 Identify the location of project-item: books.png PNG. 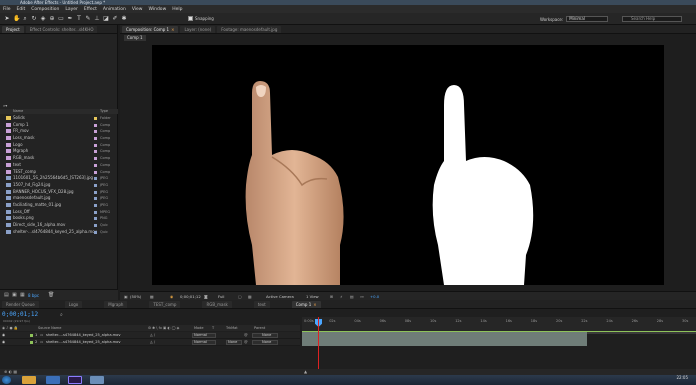
(59, 218).